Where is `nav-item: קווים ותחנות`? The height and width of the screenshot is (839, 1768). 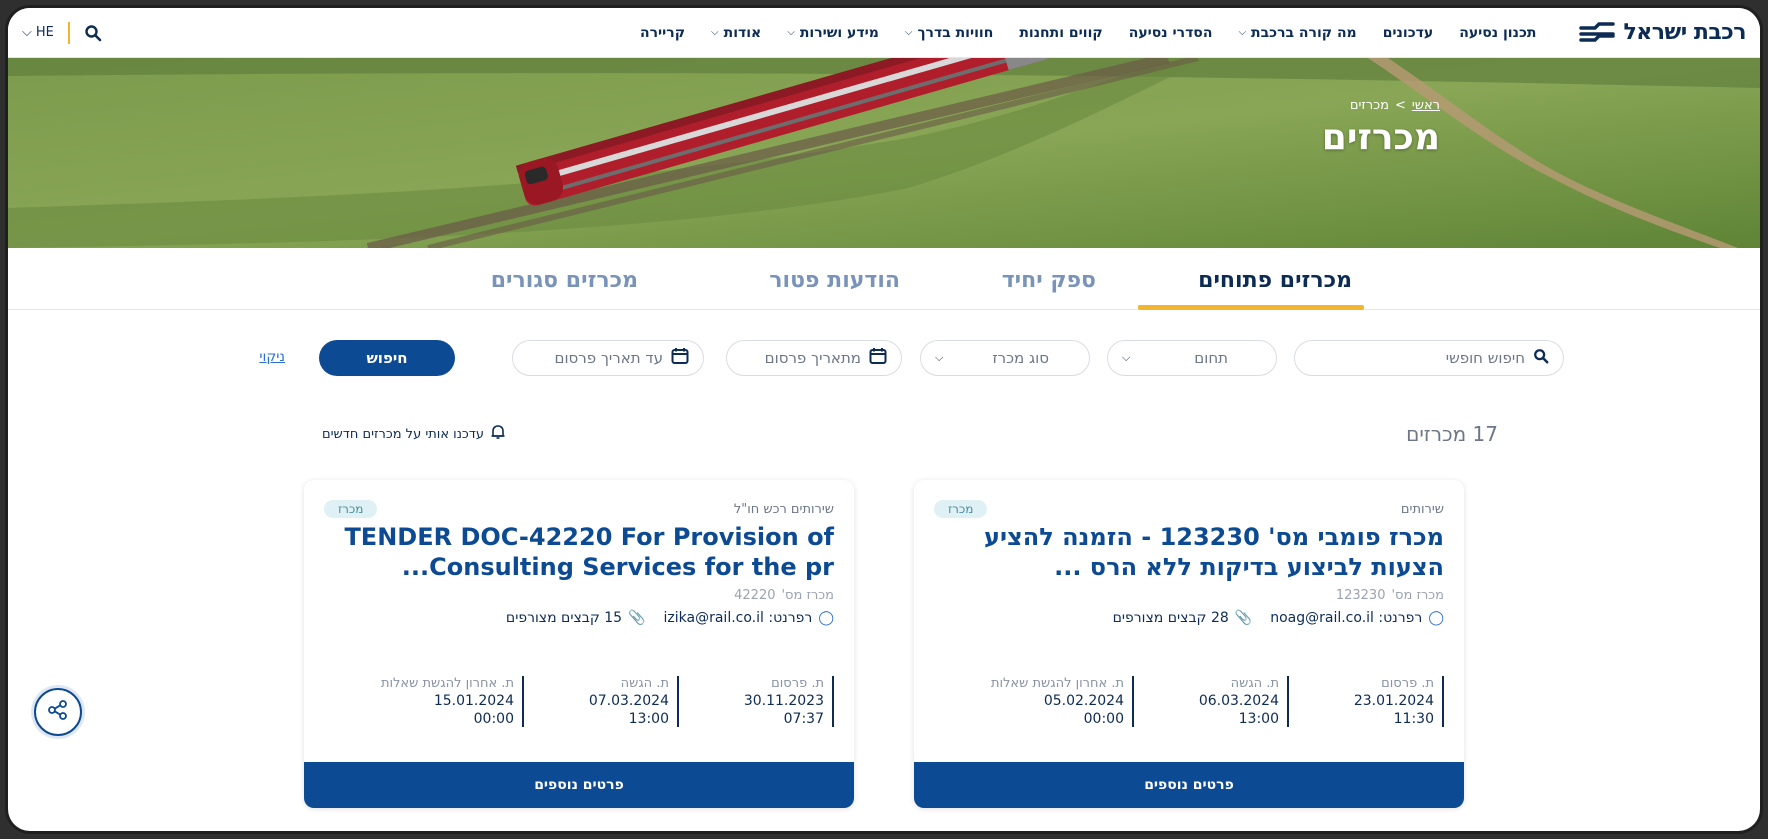 nav-item: קווים ותחנות is located at coordinates (1060, 33).